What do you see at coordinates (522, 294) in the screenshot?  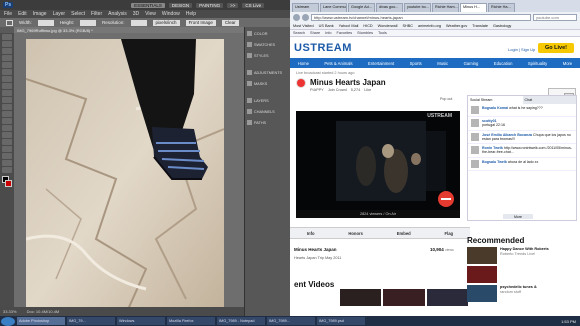 I see `recommended-item: psychedelic tunes & random stuff` at bounding box center [522, 294].